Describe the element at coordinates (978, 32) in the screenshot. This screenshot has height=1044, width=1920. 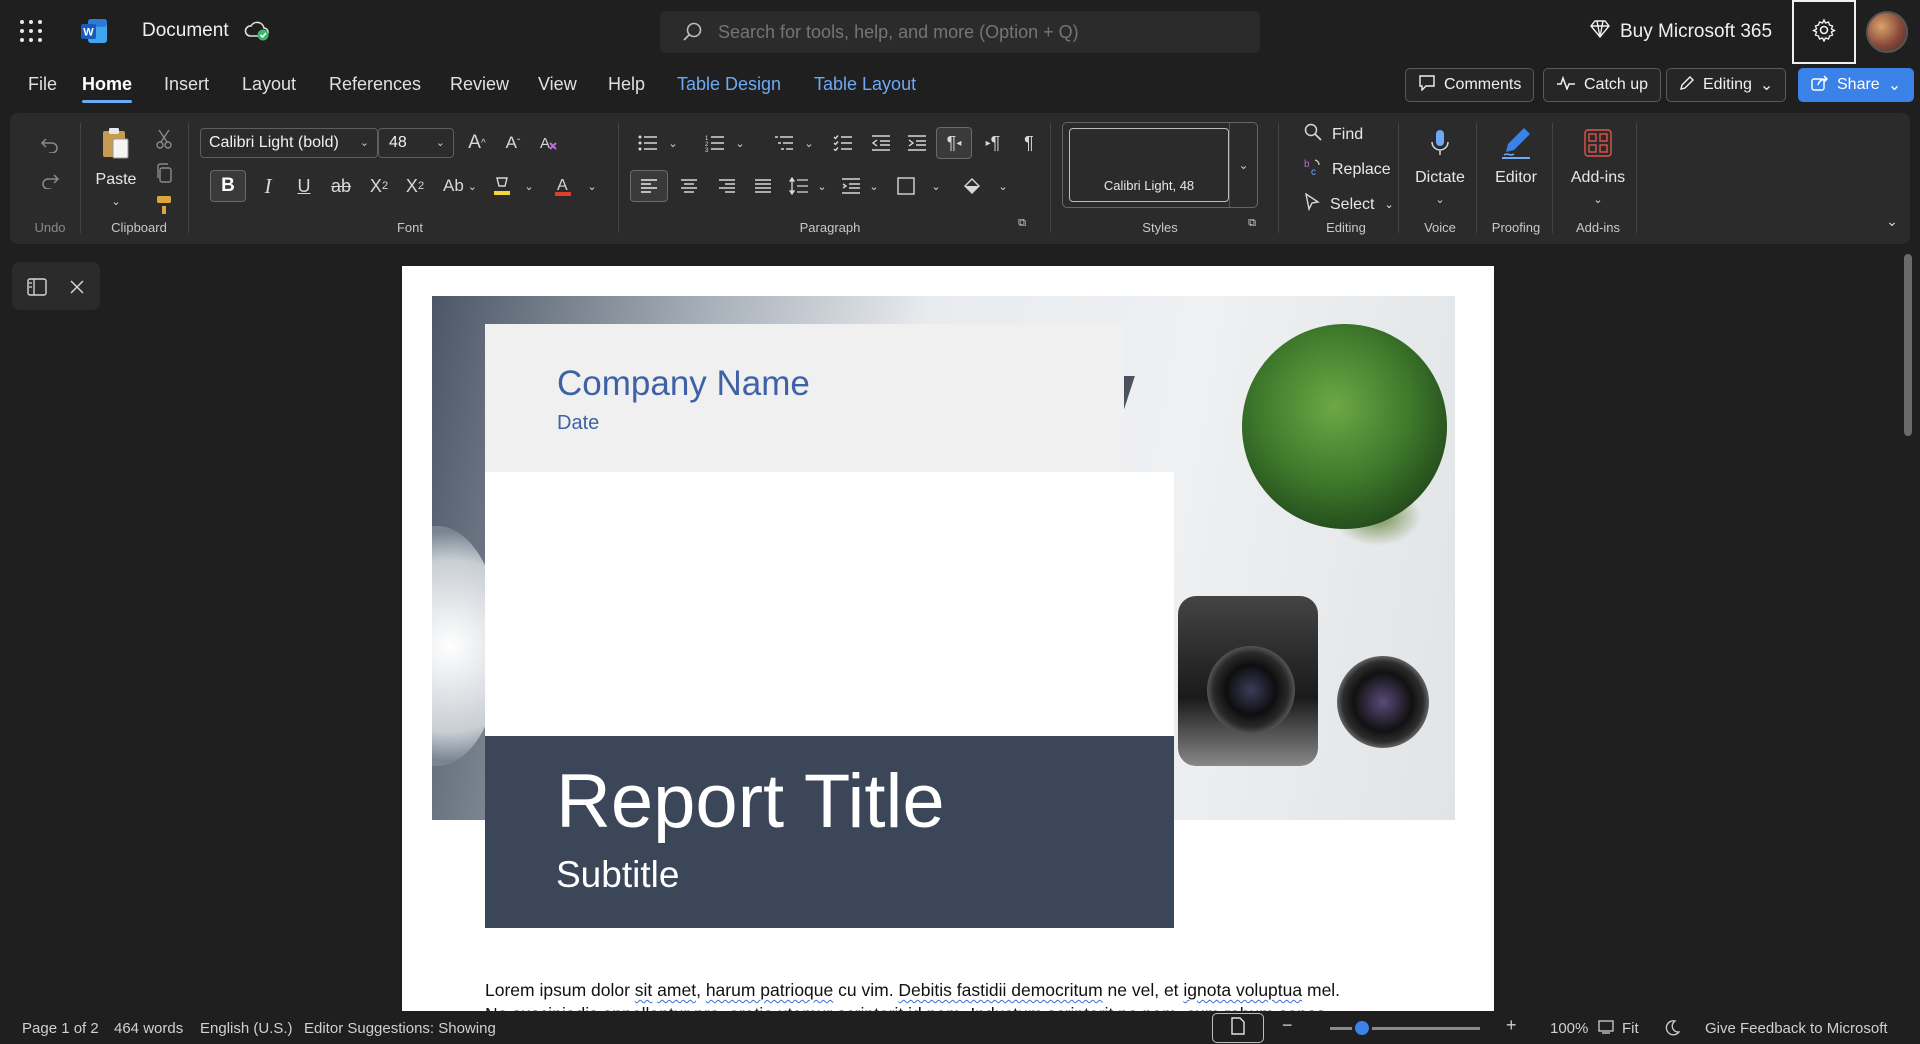
I see `search-input` at that location.